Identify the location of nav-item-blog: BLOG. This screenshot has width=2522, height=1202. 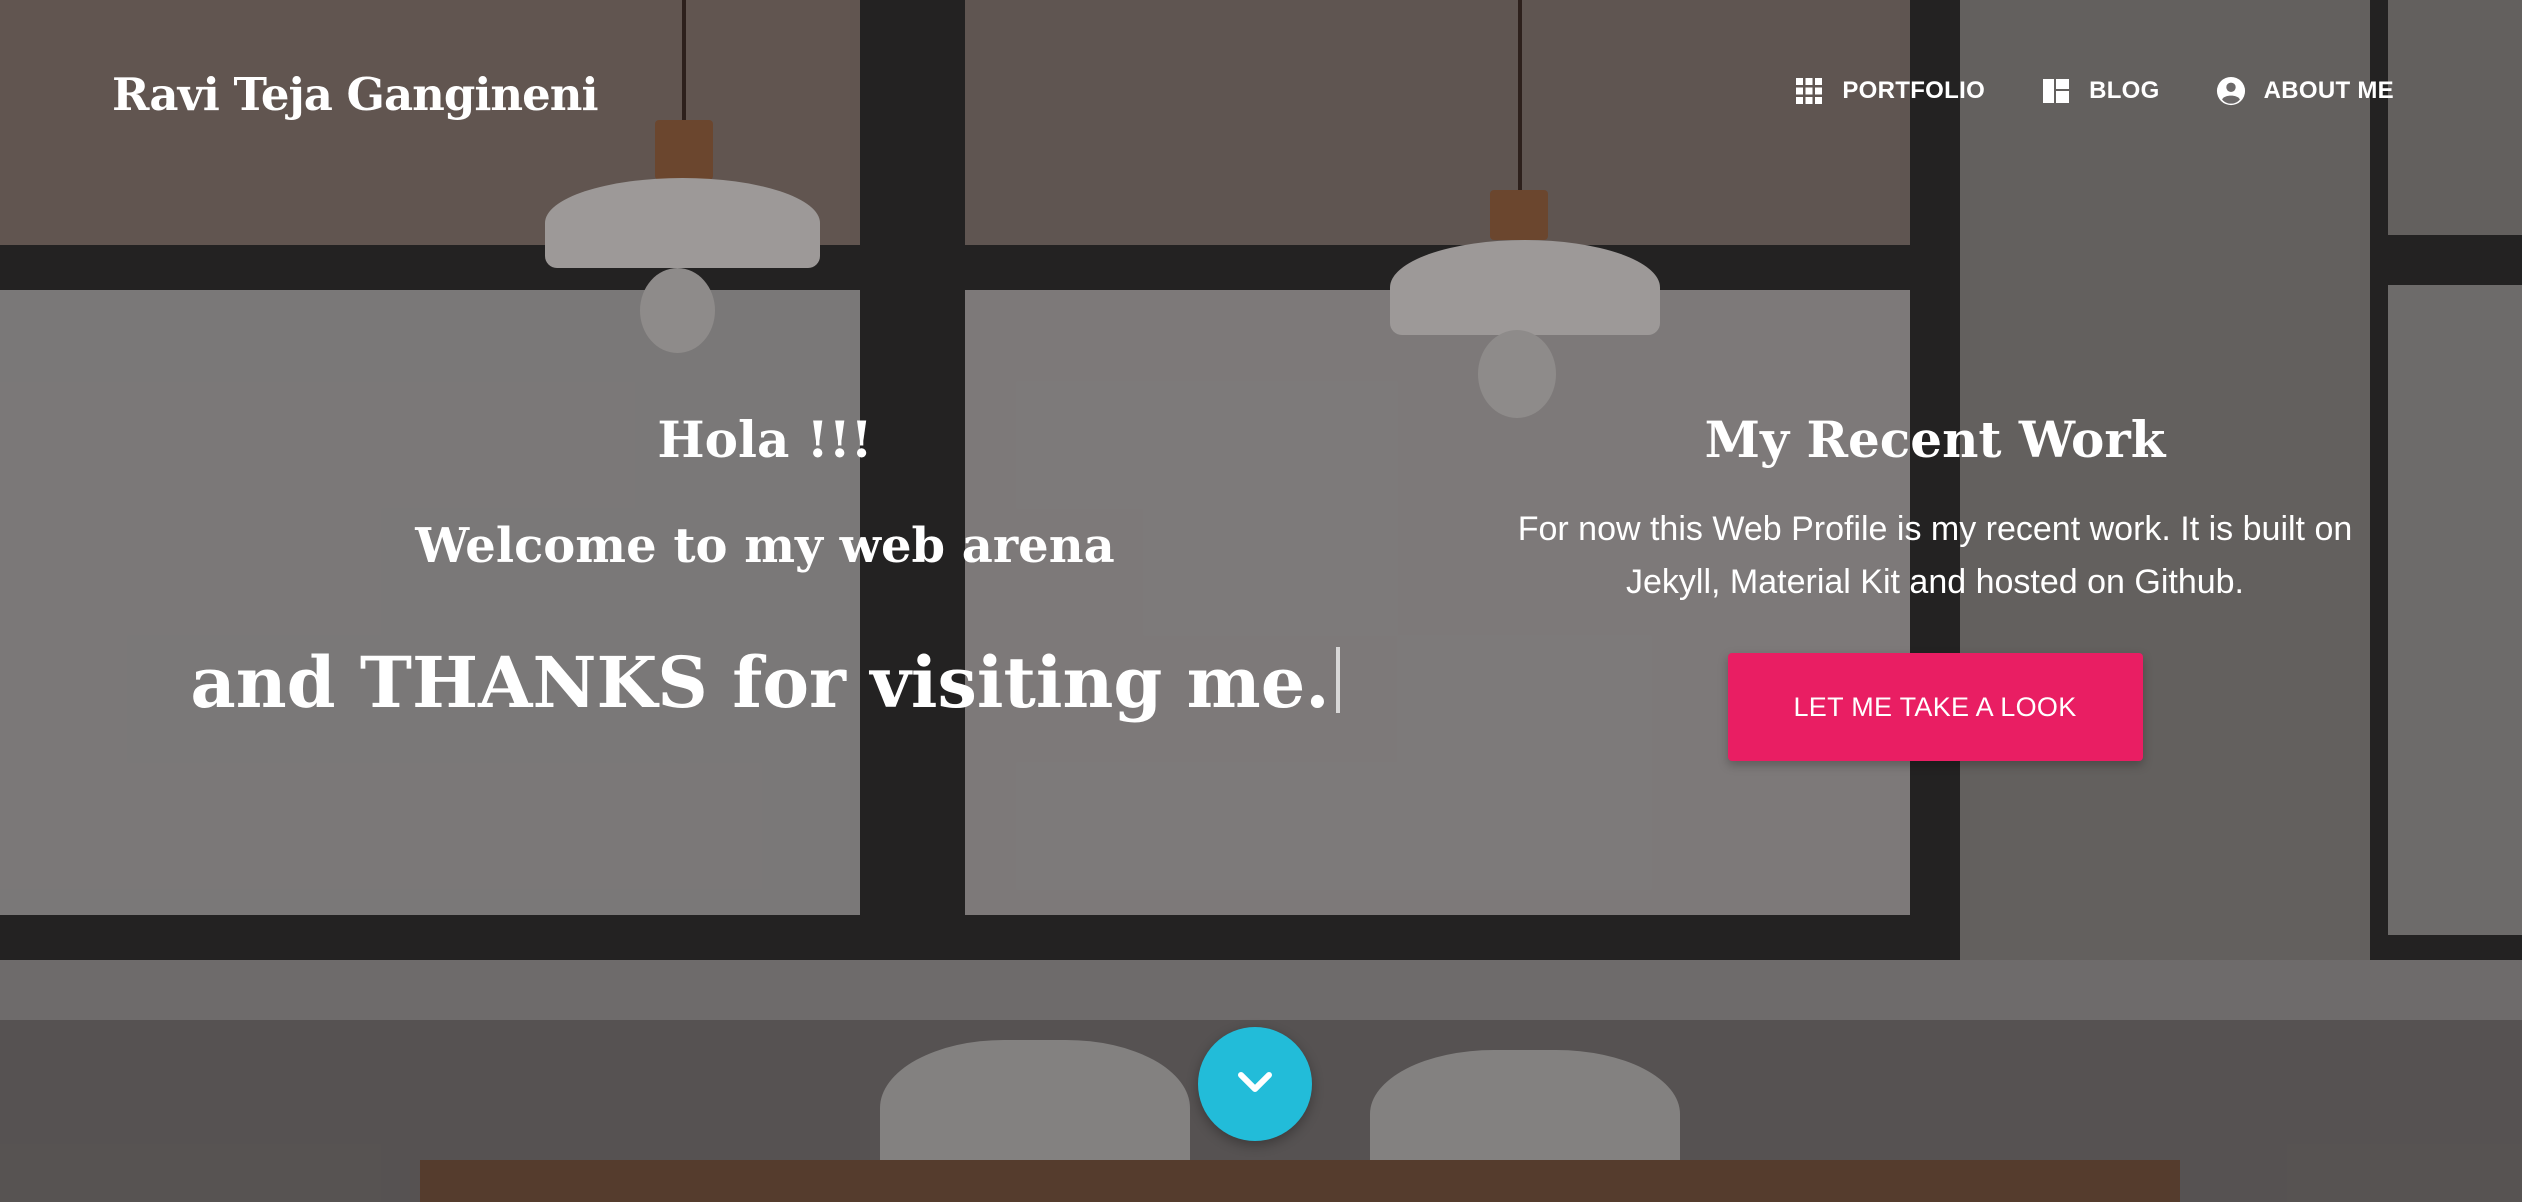
(2100, 91).